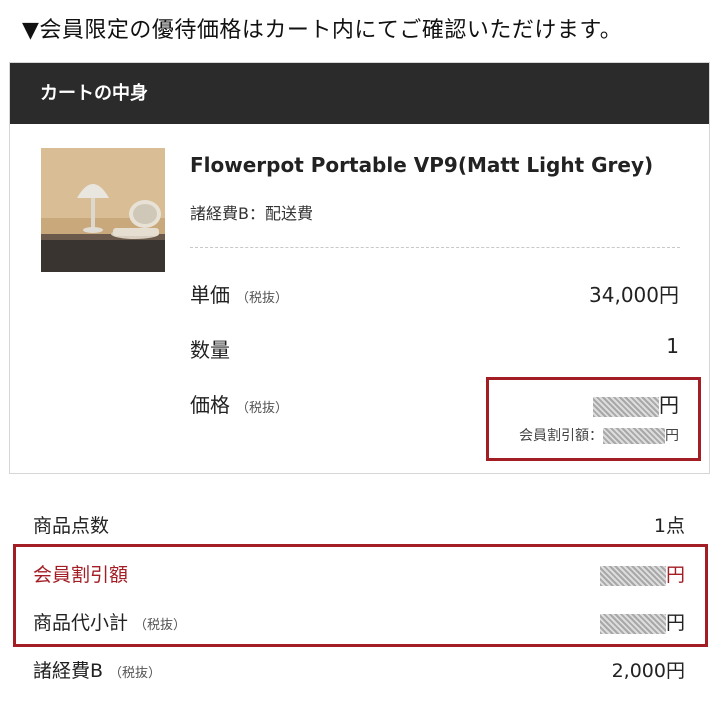 Image resolution: width=720 pixels, height=718 pixels. What do you see at coordinates (81, 575) in the screenshot?
I see `member-discount-label: 会員割引額` at bounding box center [81, 575].